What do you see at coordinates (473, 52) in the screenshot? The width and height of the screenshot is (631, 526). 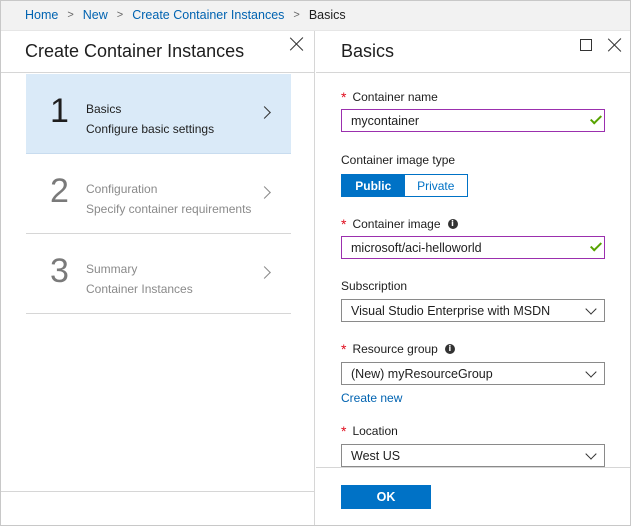 I see `blade-header: Basics` at bounding box center [473, 52].